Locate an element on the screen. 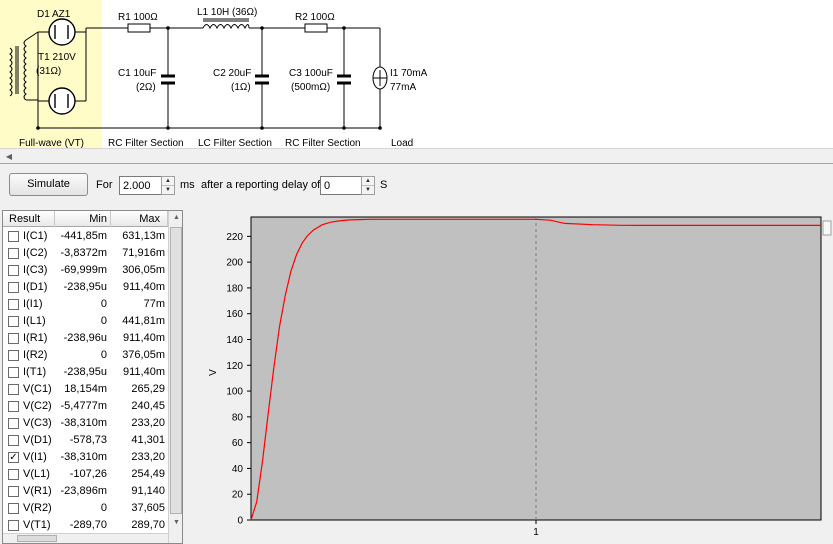 The height and width of the screenshot is (544, 833). result-name: V(C1) is located at coordinates (37, 389).